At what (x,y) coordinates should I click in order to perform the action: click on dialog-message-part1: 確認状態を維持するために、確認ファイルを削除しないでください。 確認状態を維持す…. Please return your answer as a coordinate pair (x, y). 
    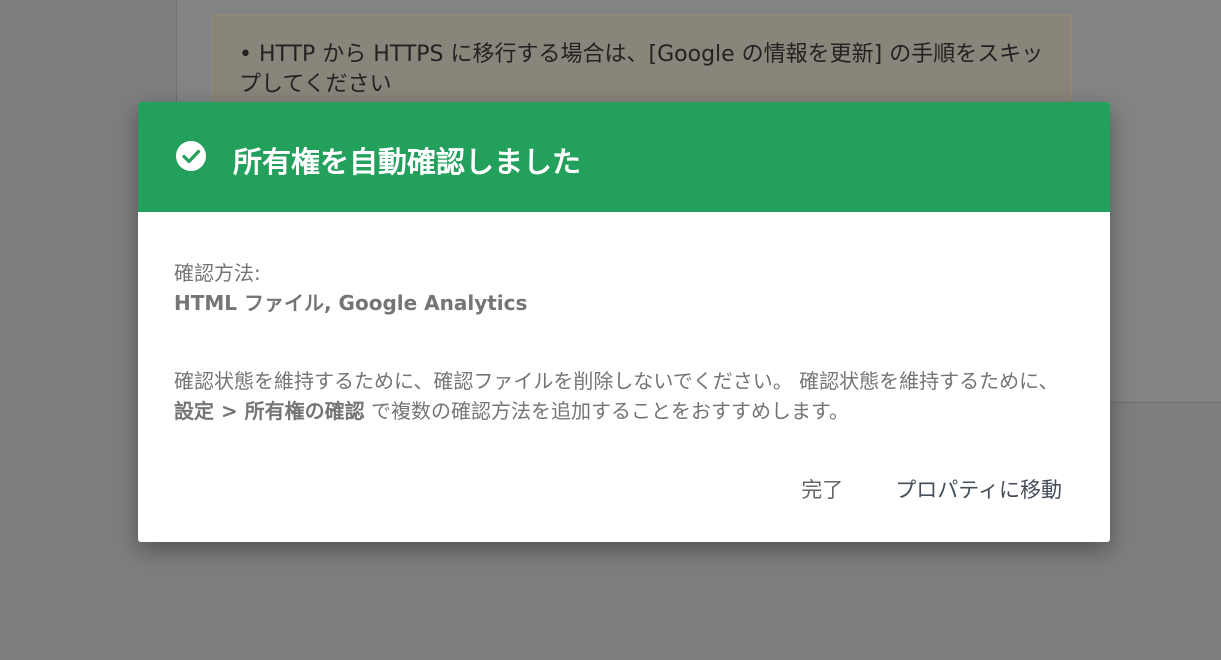
    Looking at the image, I should click on (616, 381).